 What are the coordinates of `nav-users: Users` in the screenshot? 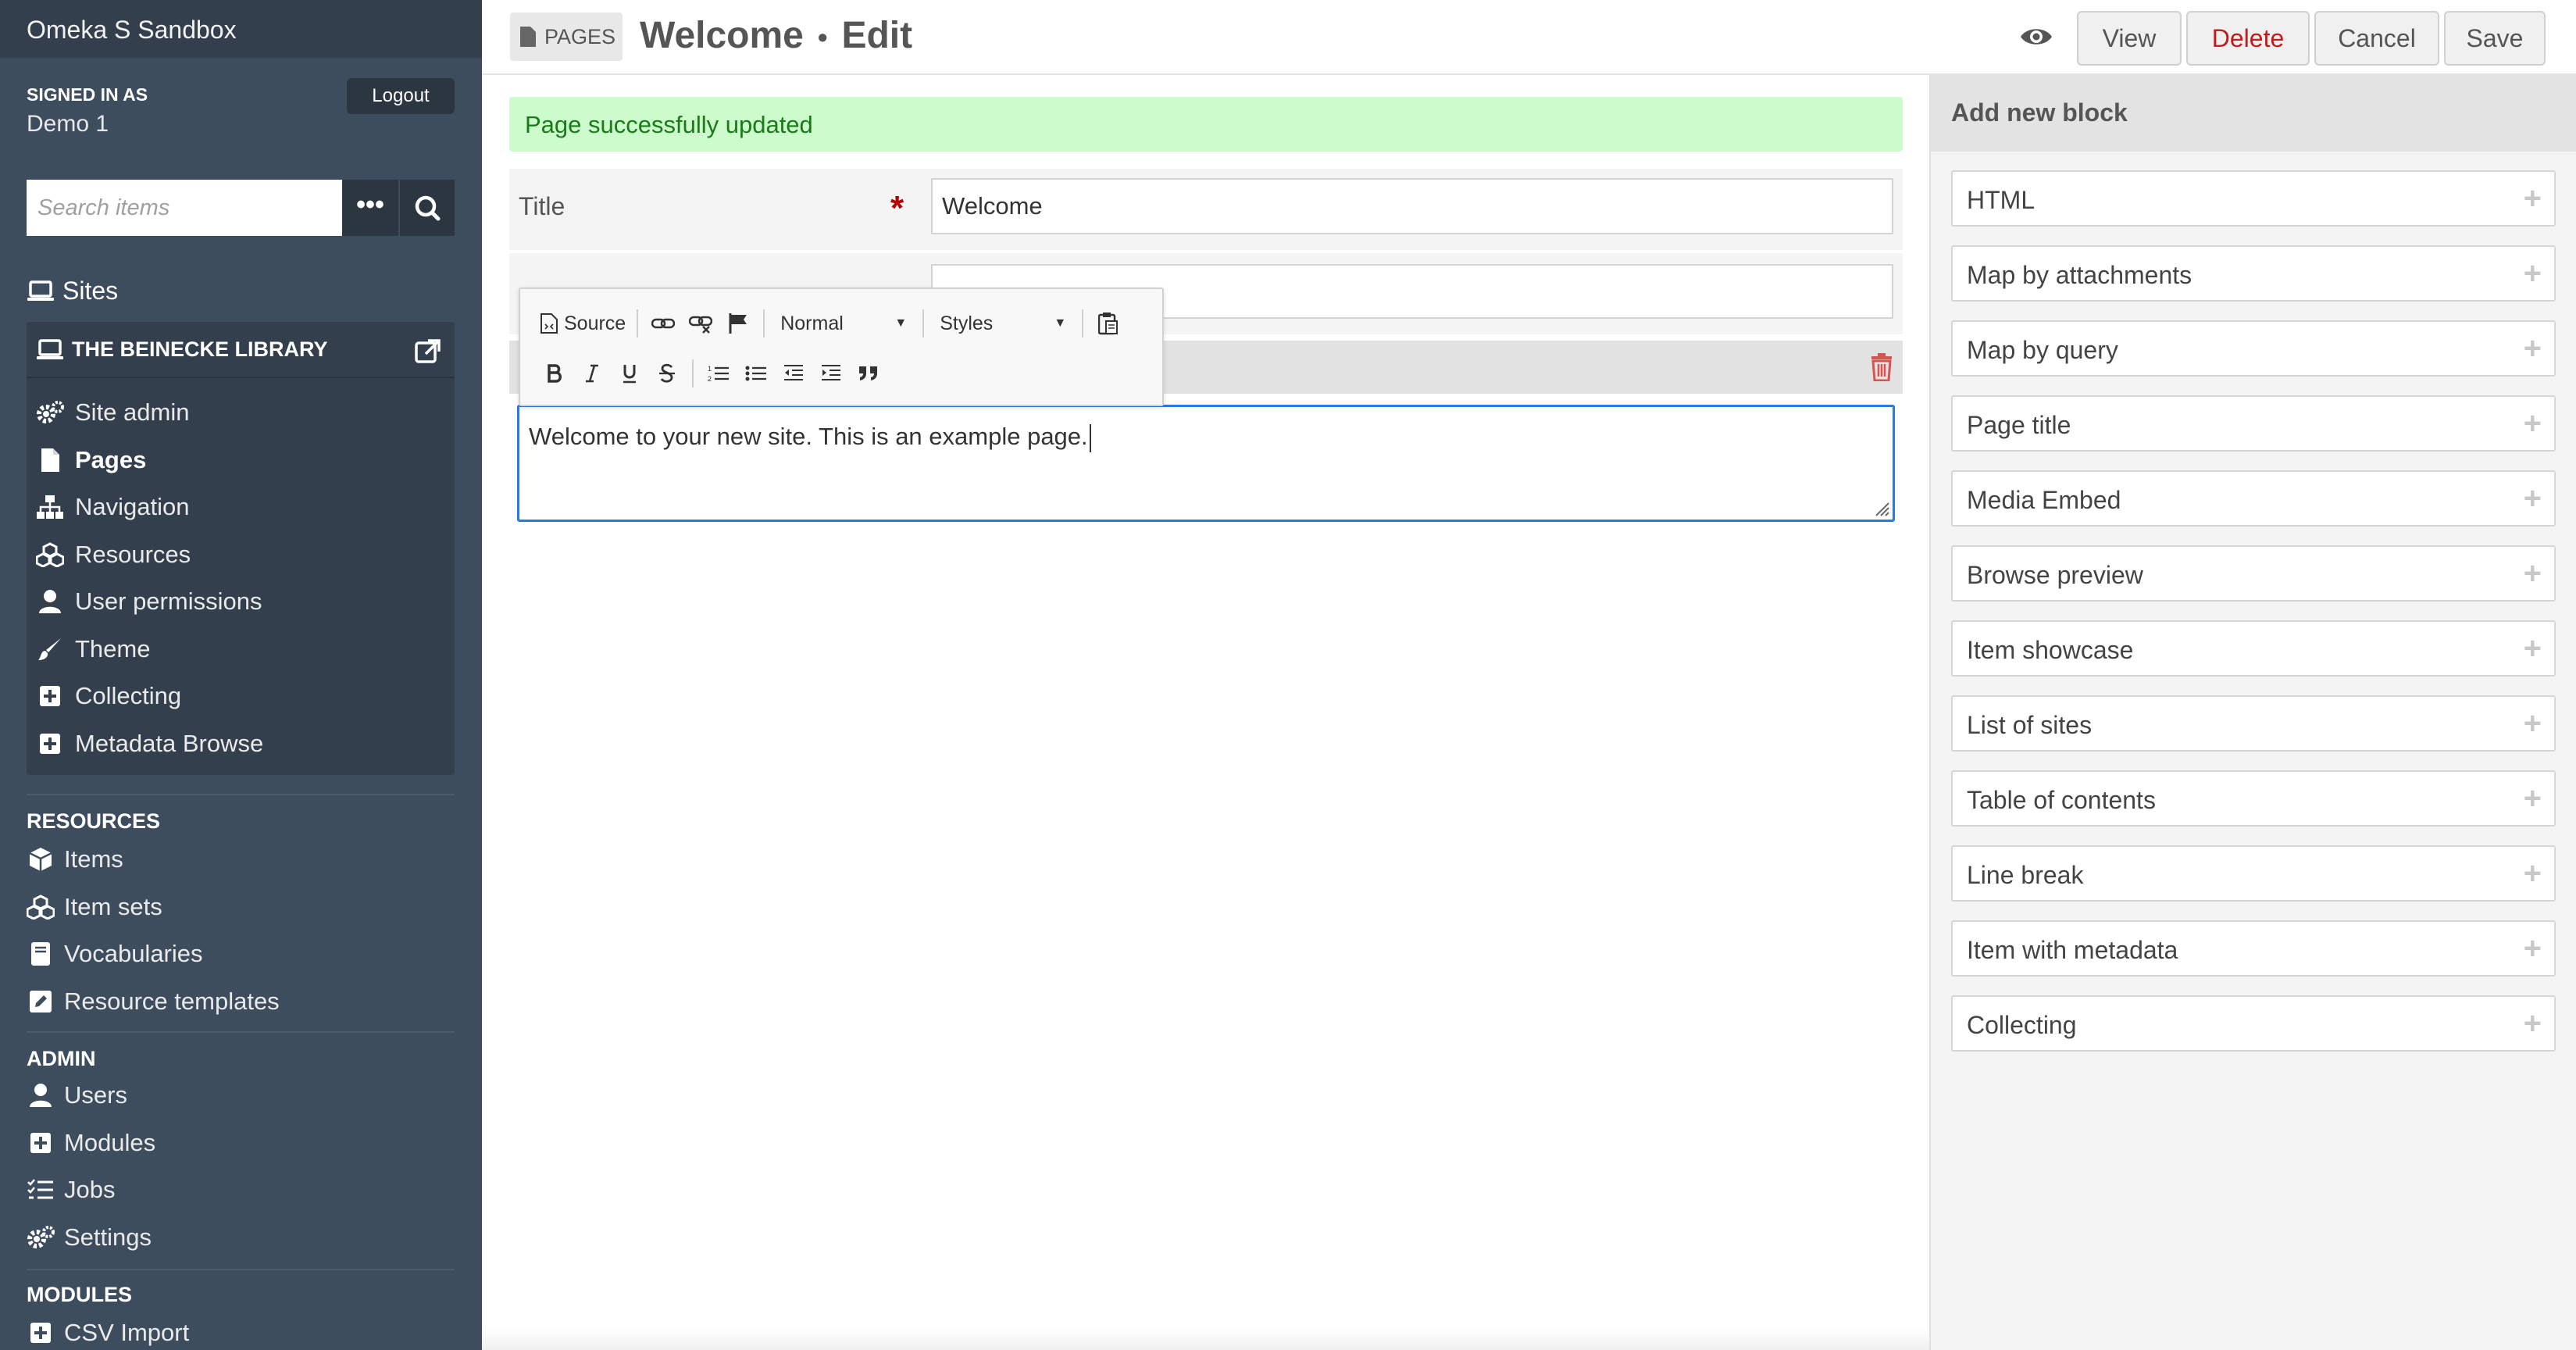 It's located at (91, 1096).